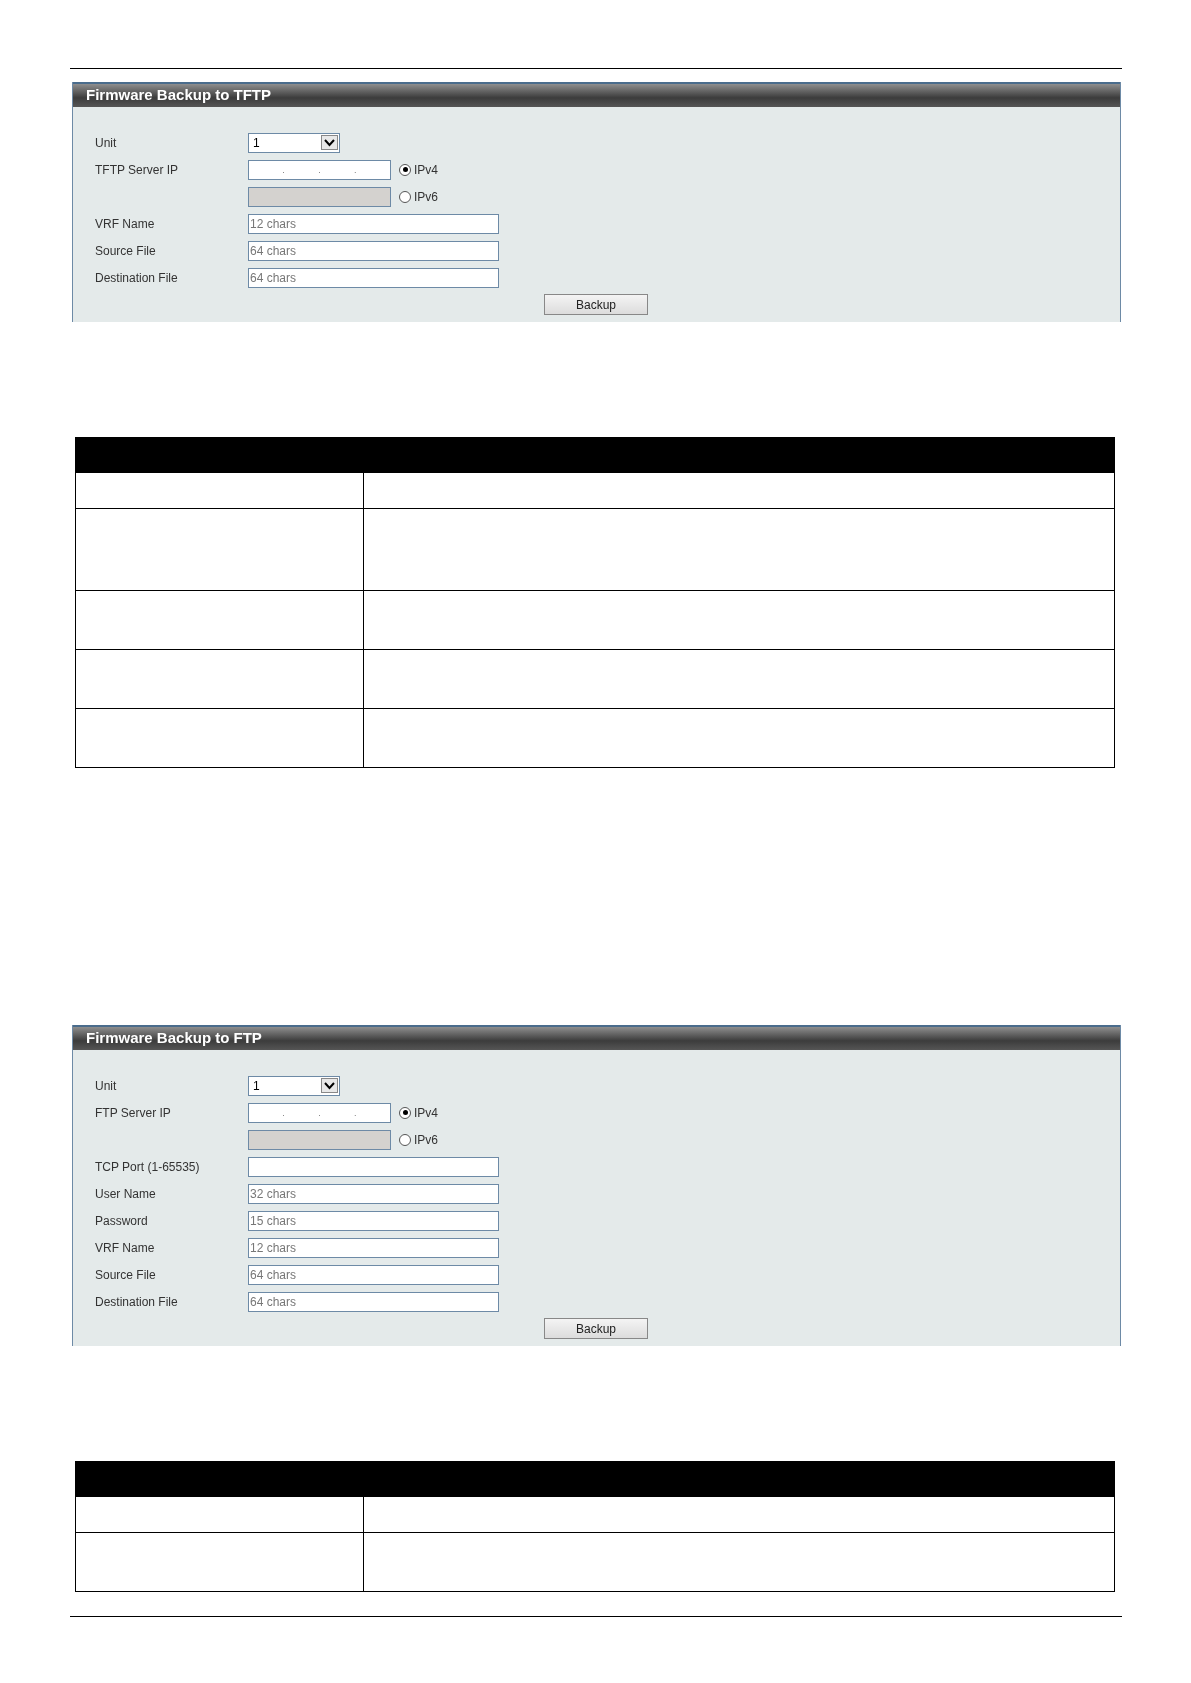 This screenshot has height=1683, width=1191. Describe the element at coordinates (126, 1193) in the screenshot. I see `field-label: User Name` at that location.